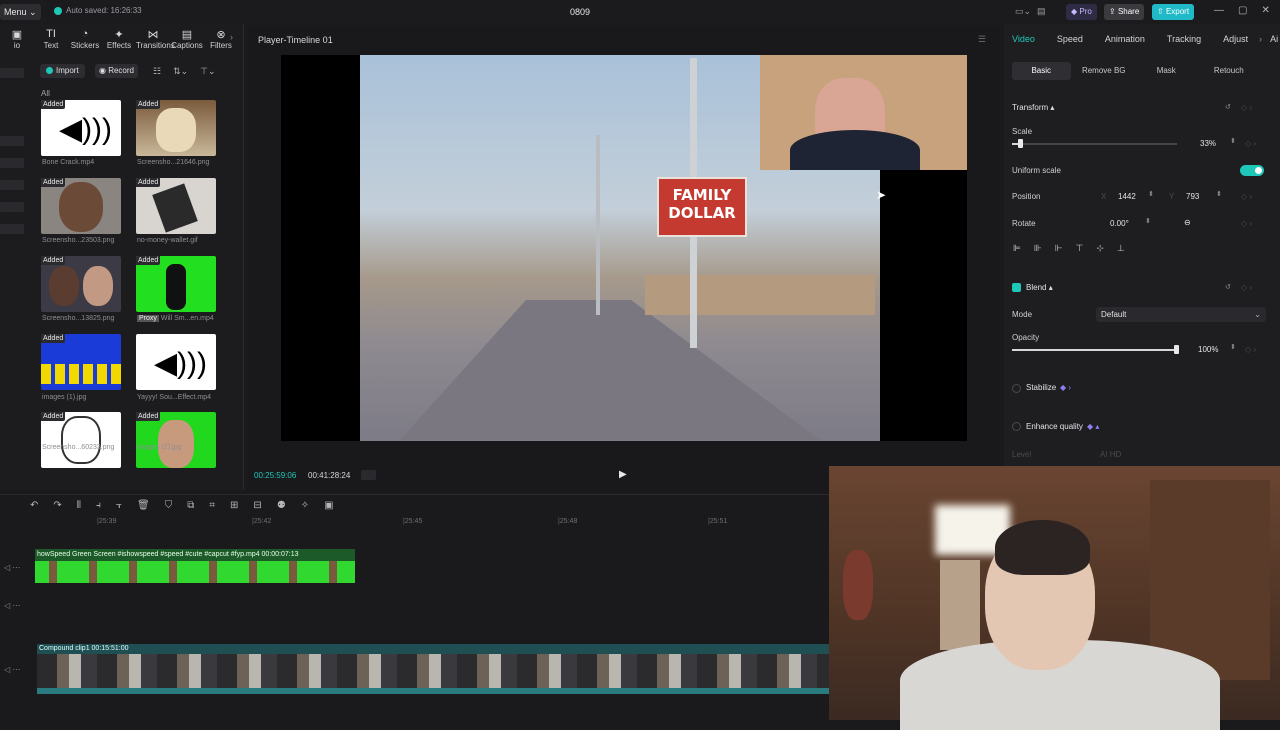  I want to click on tab-adjust: Adjust, so click(1235, 39).